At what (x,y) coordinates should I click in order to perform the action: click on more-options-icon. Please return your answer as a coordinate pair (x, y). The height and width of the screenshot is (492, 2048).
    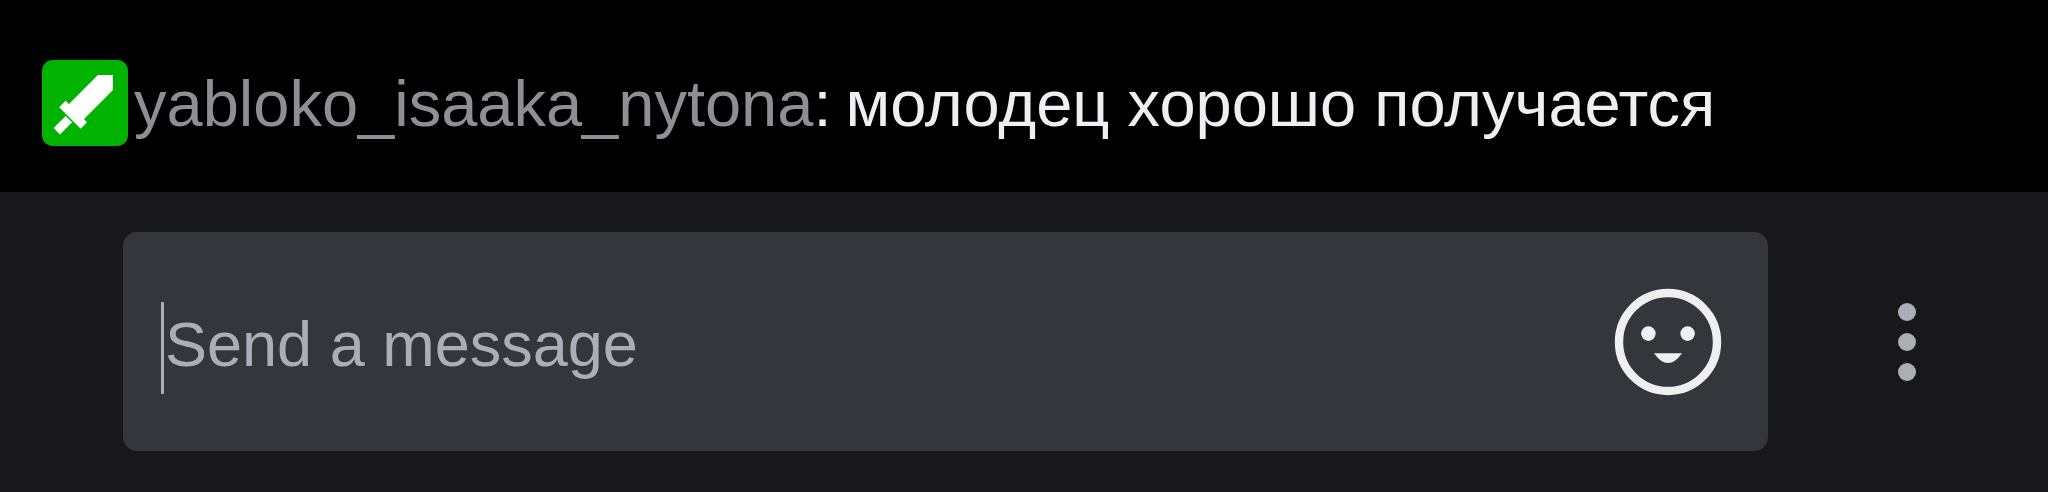
    Looking at the image, I should click on (1907, 341).